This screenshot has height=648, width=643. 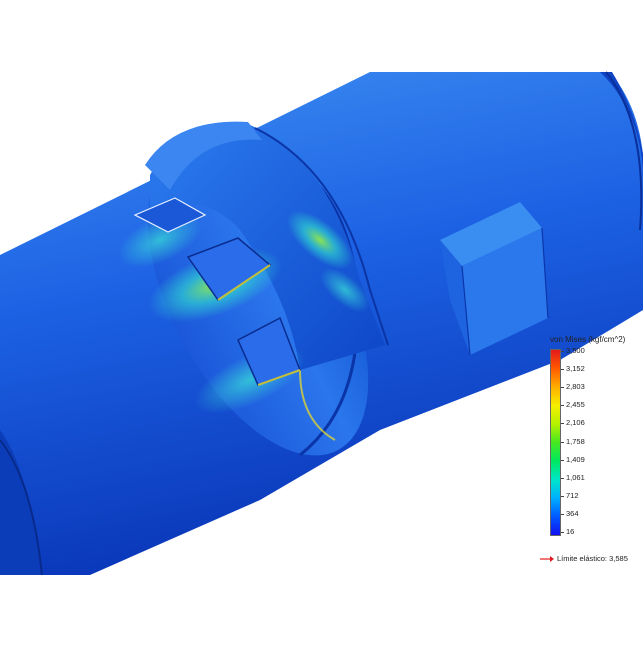 I want to click on legend-tick-label: 2,803, so click(x=575, y=387).